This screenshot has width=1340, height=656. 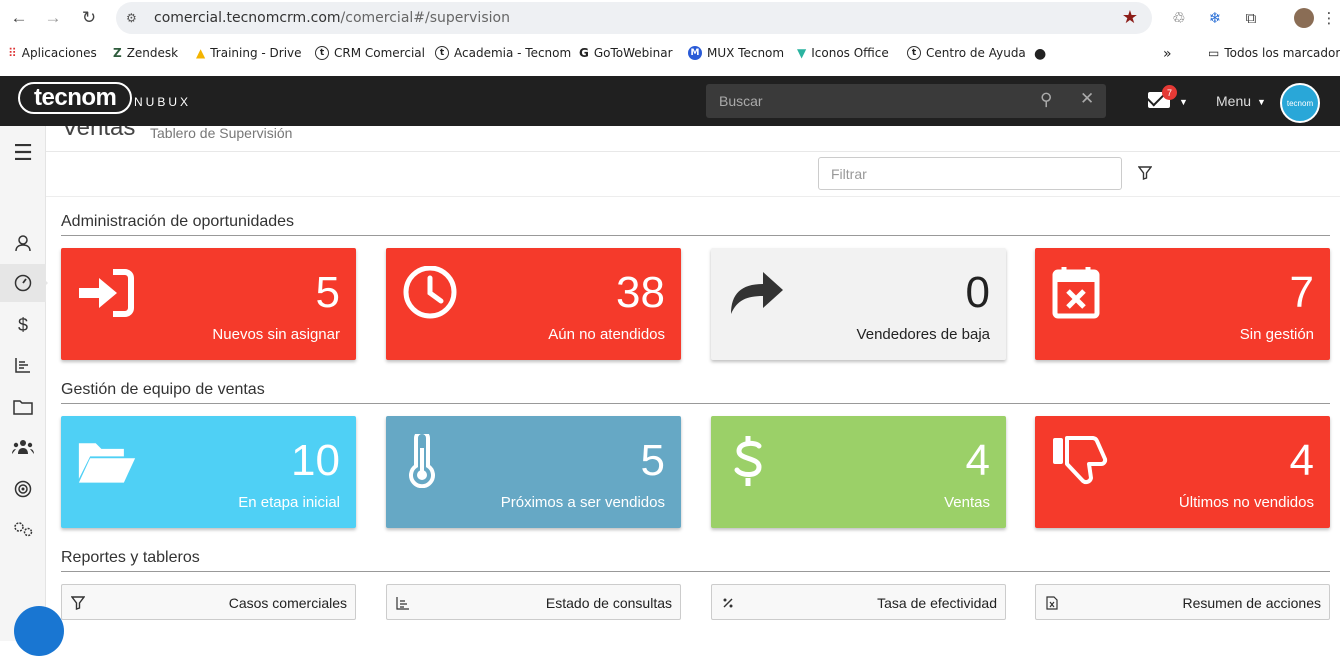 I want to click on recycle-extension-icon: ♲, so click(x=1179, y=18).